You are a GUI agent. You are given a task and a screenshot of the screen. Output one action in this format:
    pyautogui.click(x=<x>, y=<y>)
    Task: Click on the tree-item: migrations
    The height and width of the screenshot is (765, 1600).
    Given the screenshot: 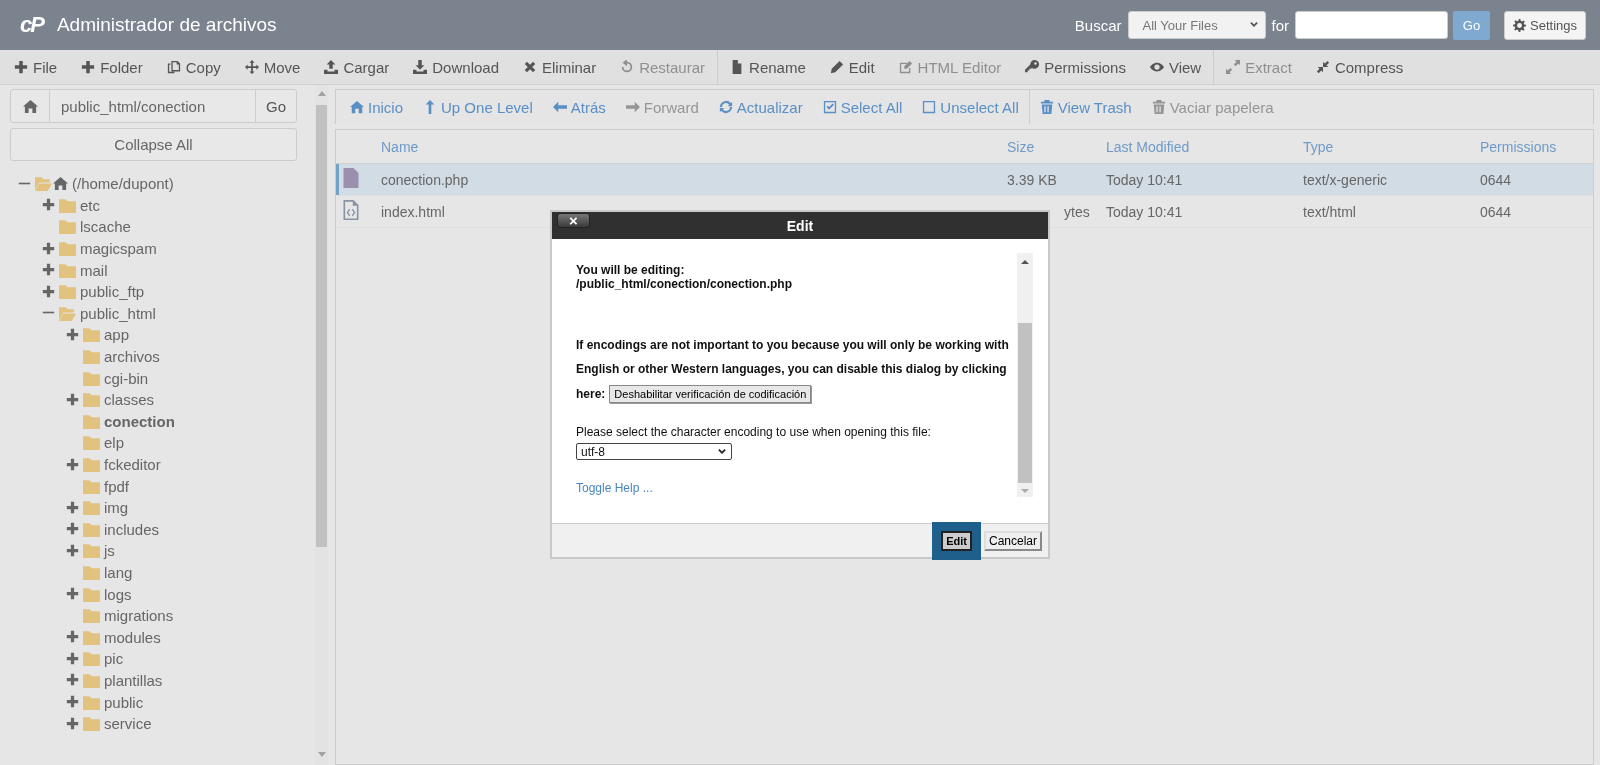 What is the action you would take?
    pyautogui.click(x=139, y=616)
    